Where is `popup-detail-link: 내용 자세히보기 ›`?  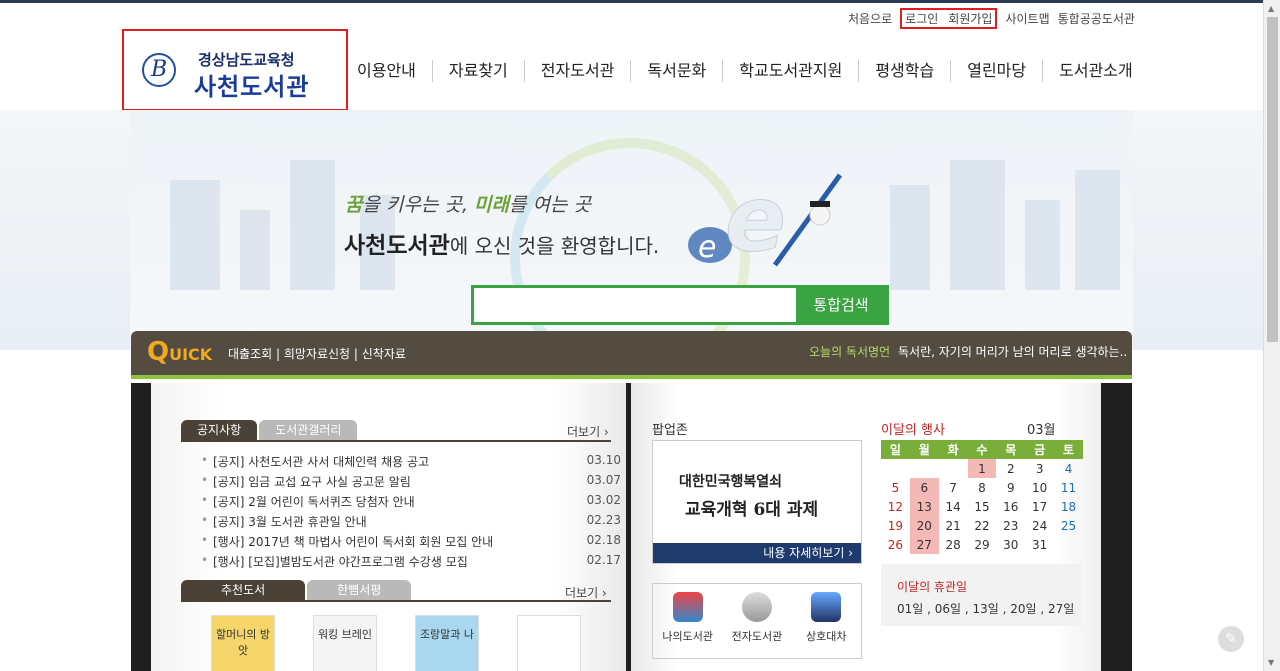
popup-detail-link: 내용 자세히보기 › is located at coordinates (757, 553).